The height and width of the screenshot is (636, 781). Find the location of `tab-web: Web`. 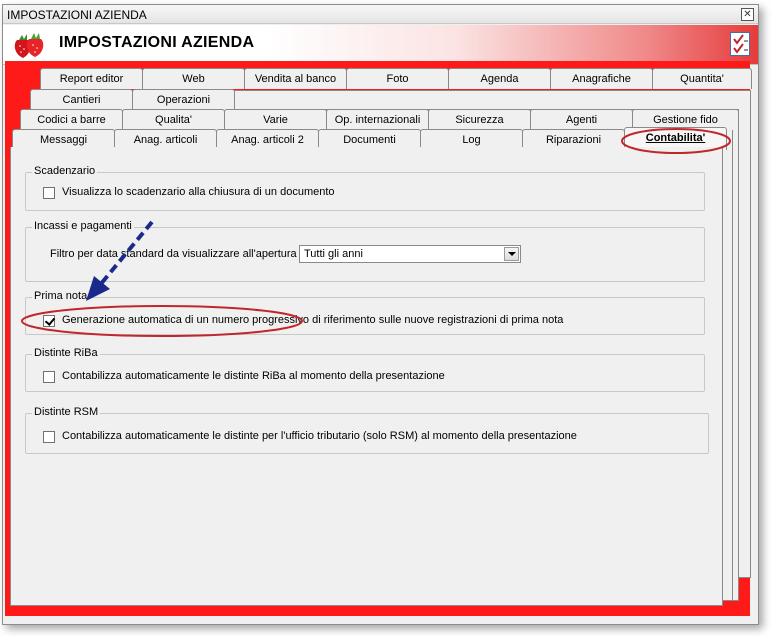

tab-web: Web is located at coordinates (193, 78).